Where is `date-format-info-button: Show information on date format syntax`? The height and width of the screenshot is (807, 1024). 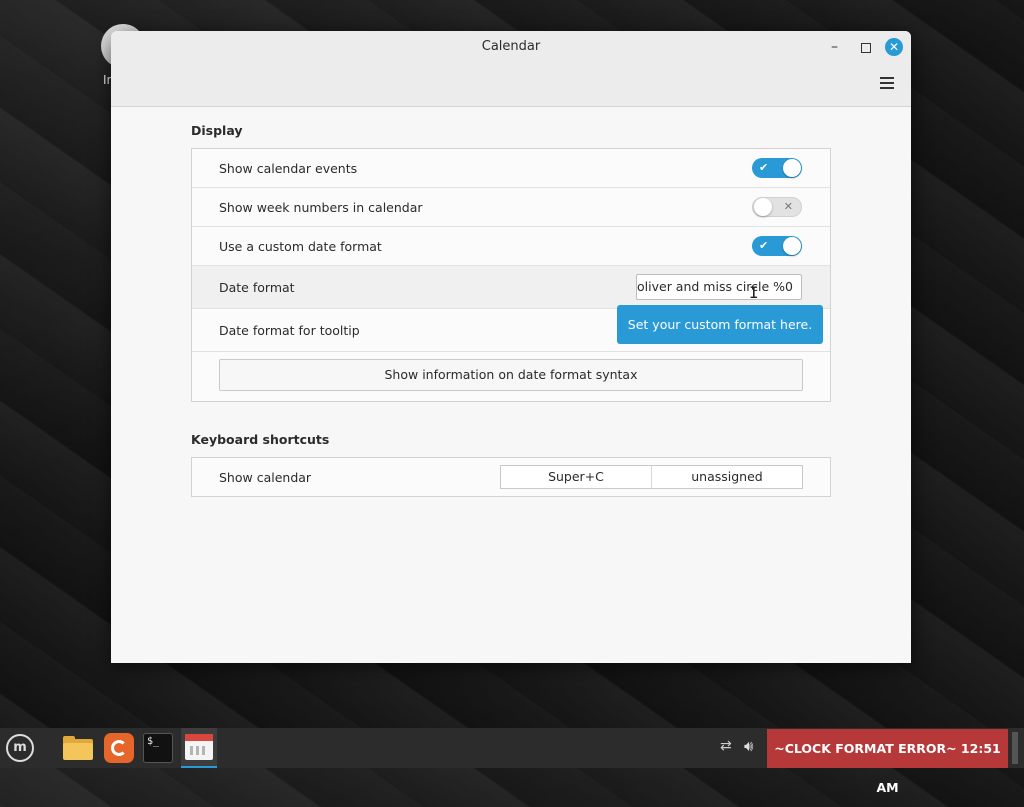
date-format-info-button: Show information on date format syntax is located at coordinates (511, 375).